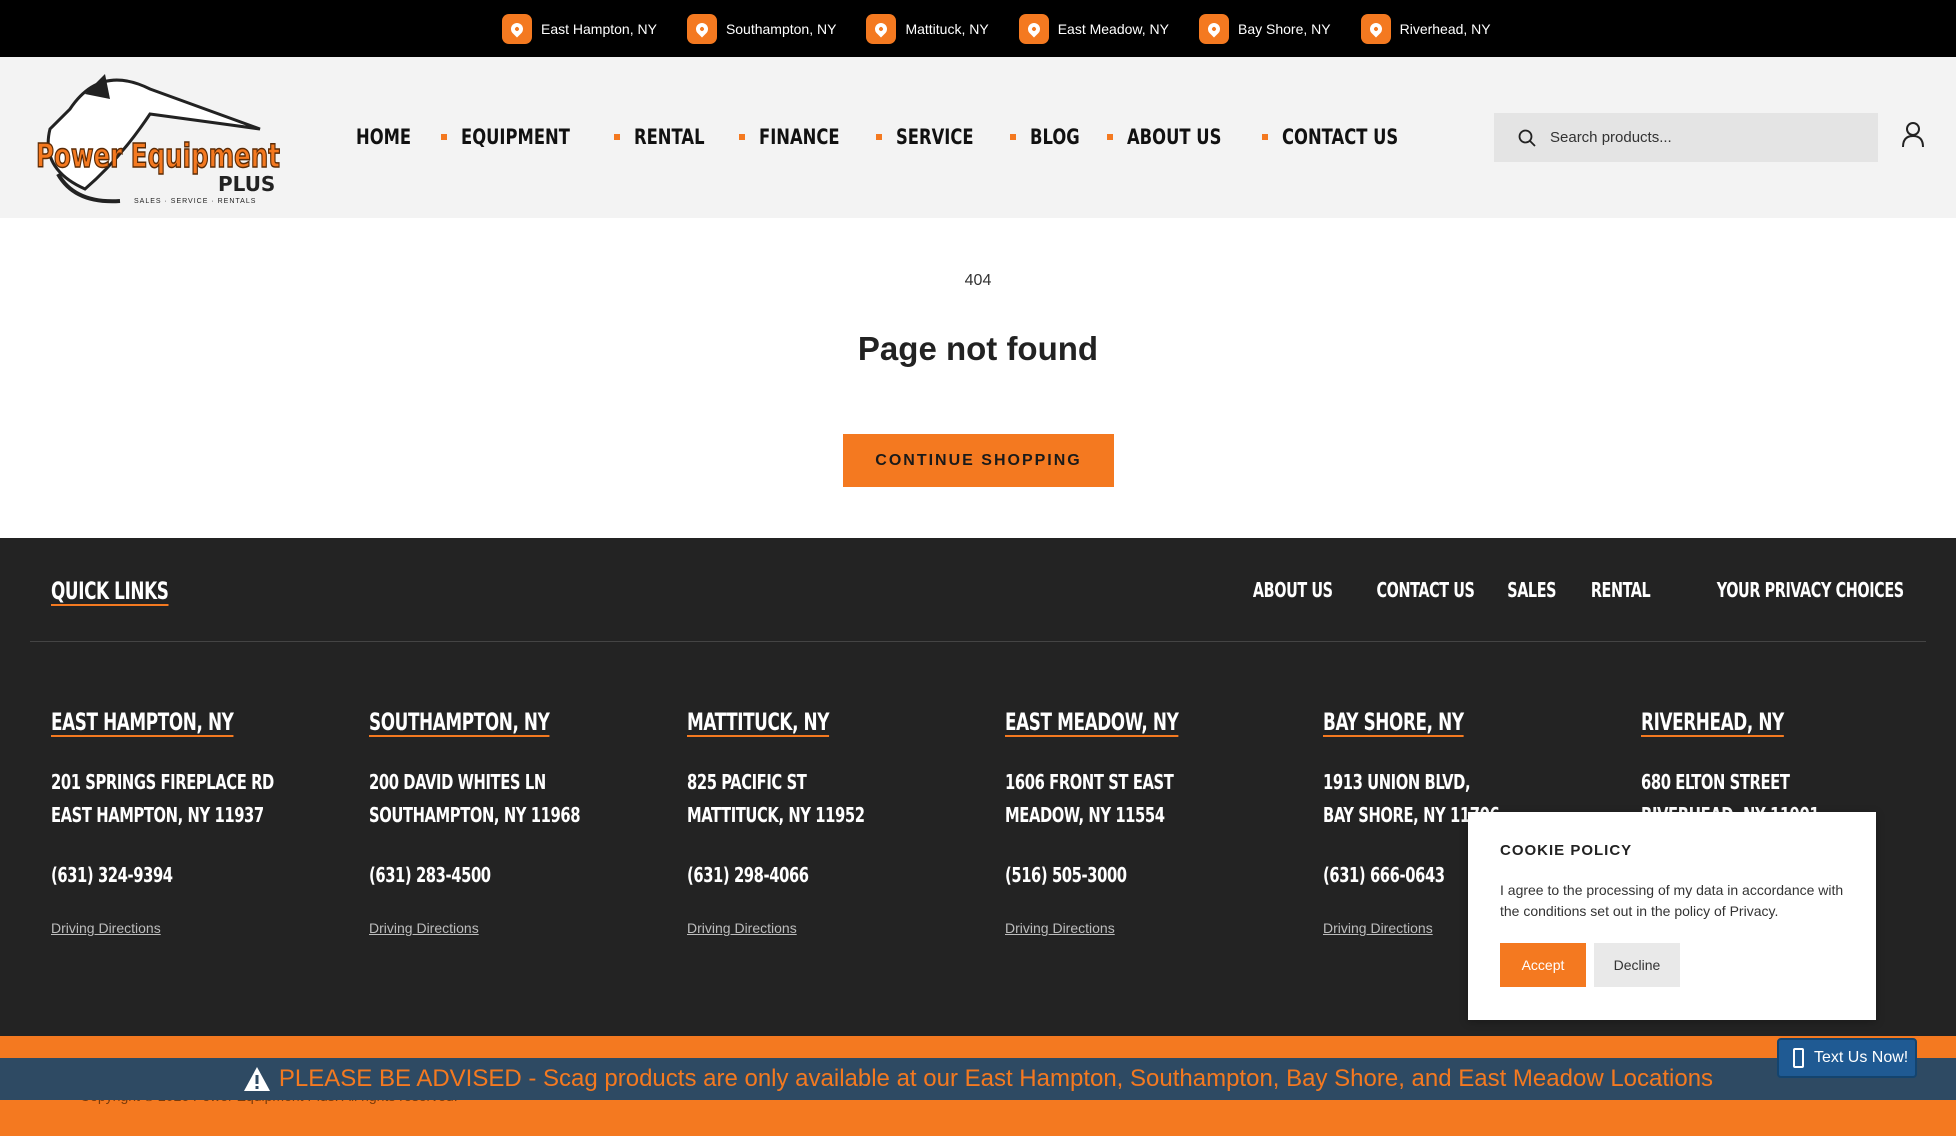 This screenshot has height=1136, width=1956. I want to click on search-input, so click(1700, 137).